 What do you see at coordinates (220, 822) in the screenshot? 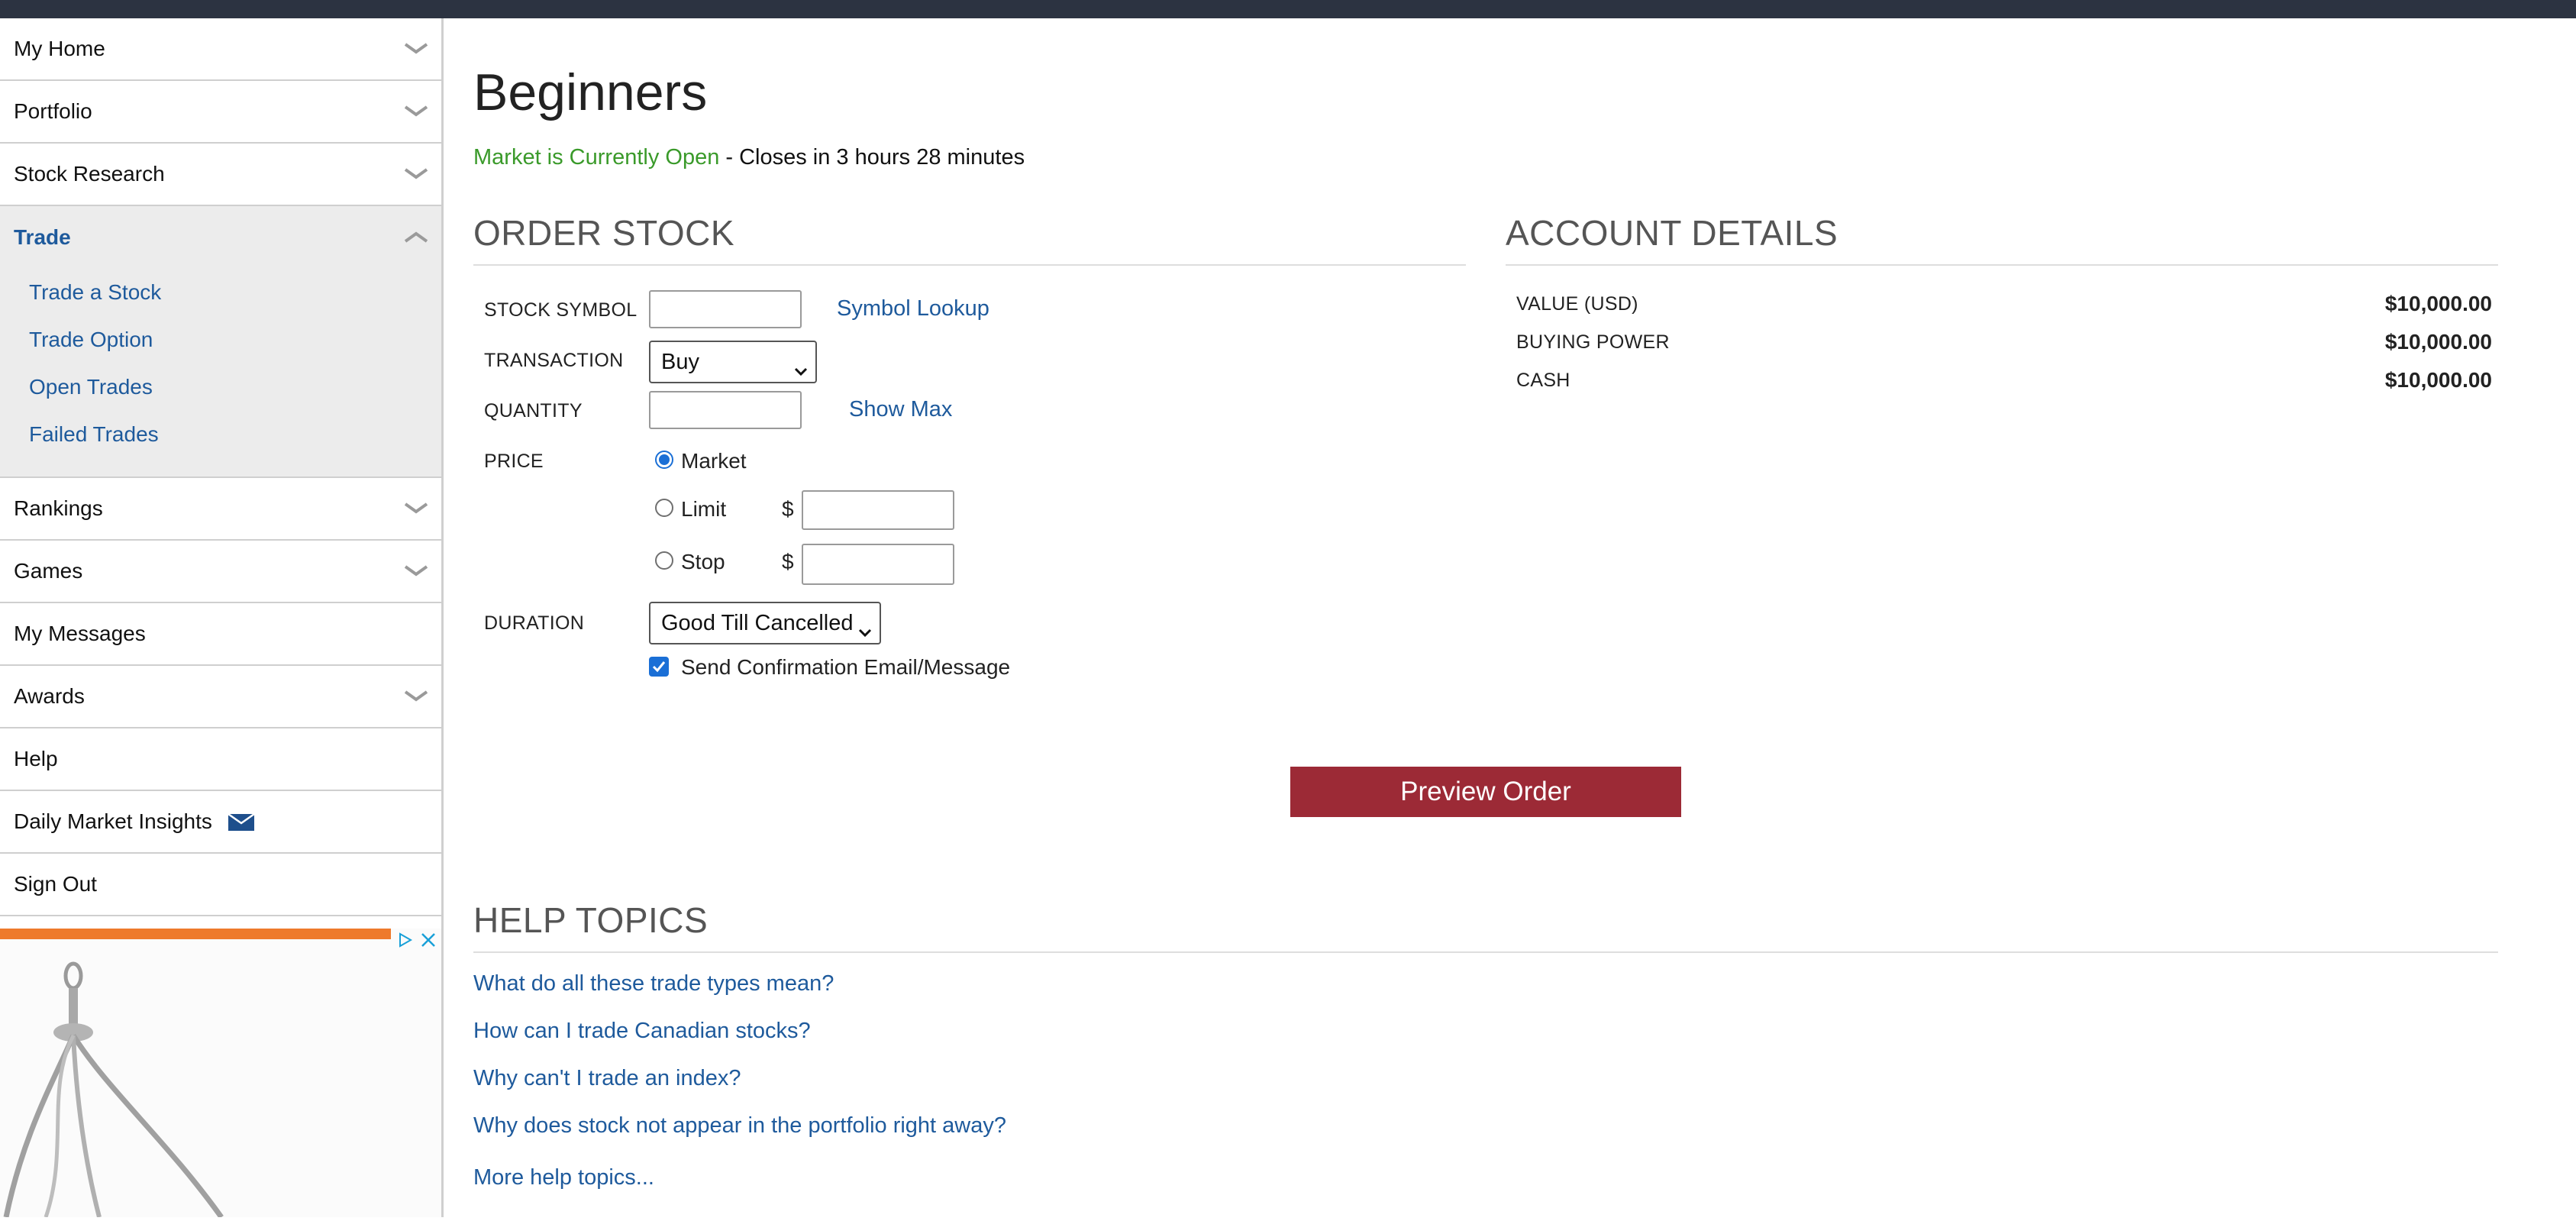
I see `sidebar-item-daily-market-insights: Daily Market Insights` at bounding box center [220, 822].